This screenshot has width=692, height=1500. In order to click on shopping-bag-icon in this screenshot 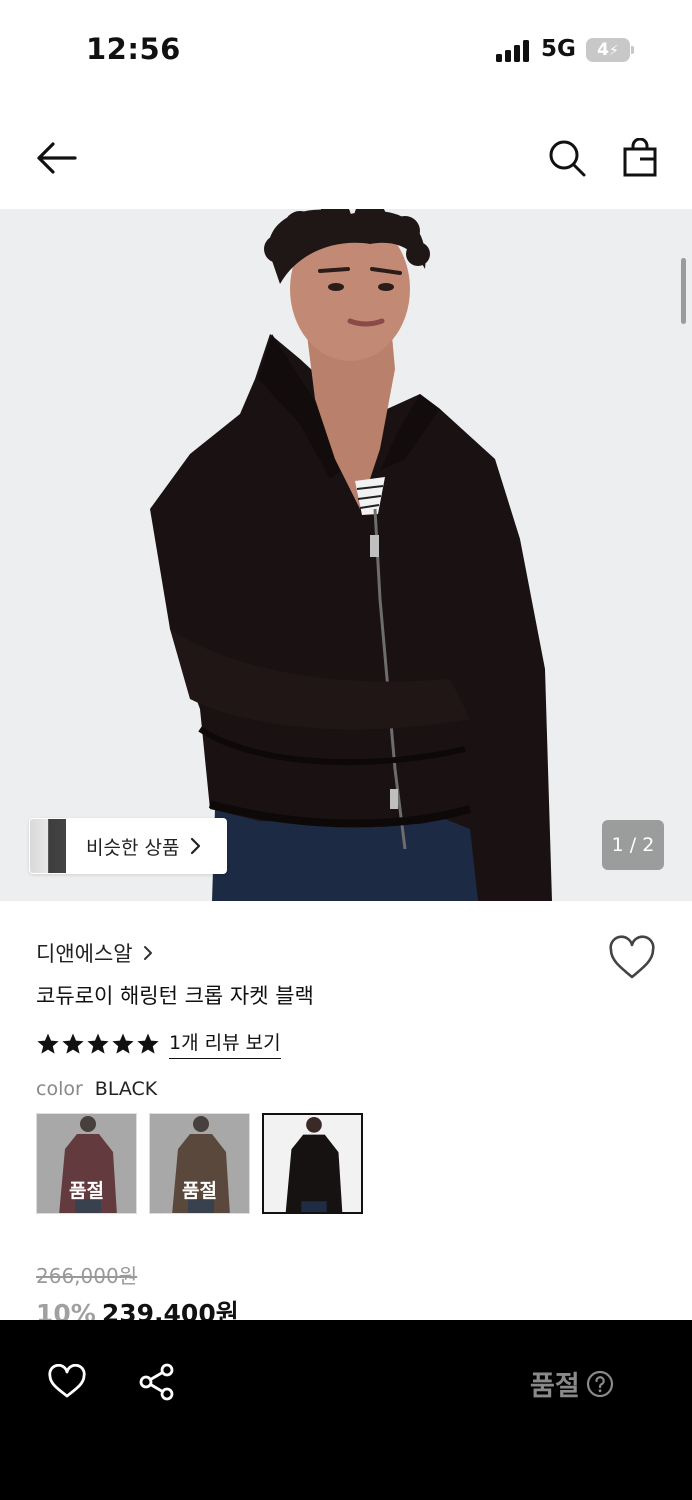, I will do `click(640, 157)`.